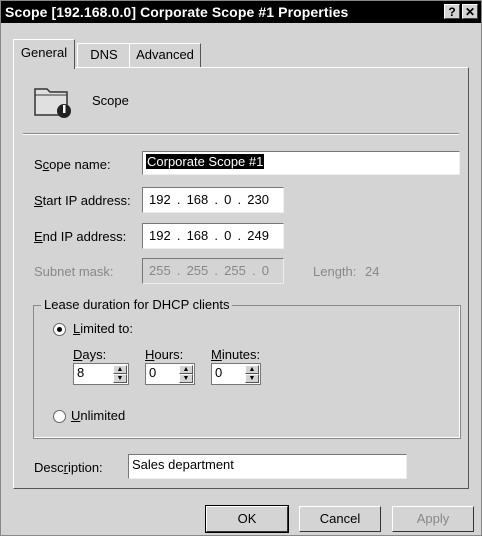 This screenshot has height=536, width=482. Describe the element at coordinates (72, 164) in the screenshot. I see `scope-name-label: Scope name:` at that location.